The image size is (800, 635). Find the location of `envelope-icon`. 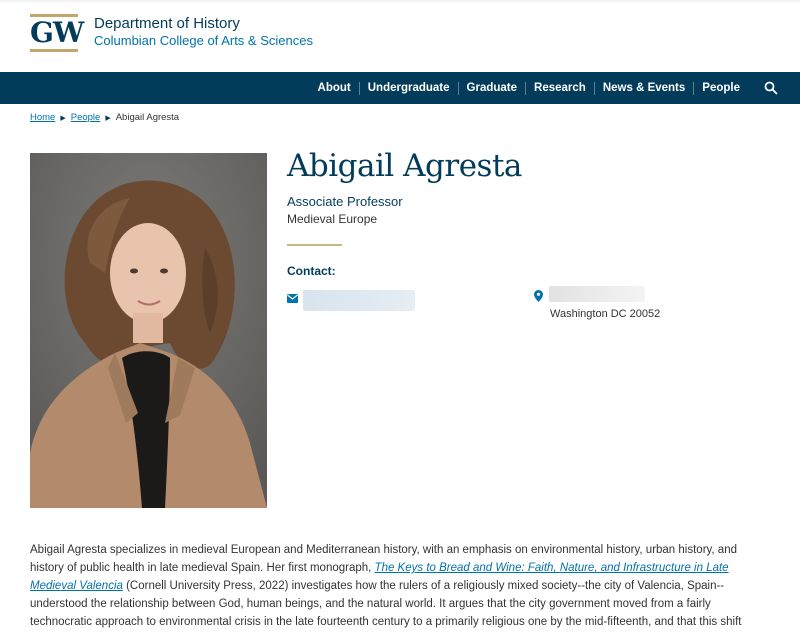

envelope-icon is located at coordinates (292, 298).